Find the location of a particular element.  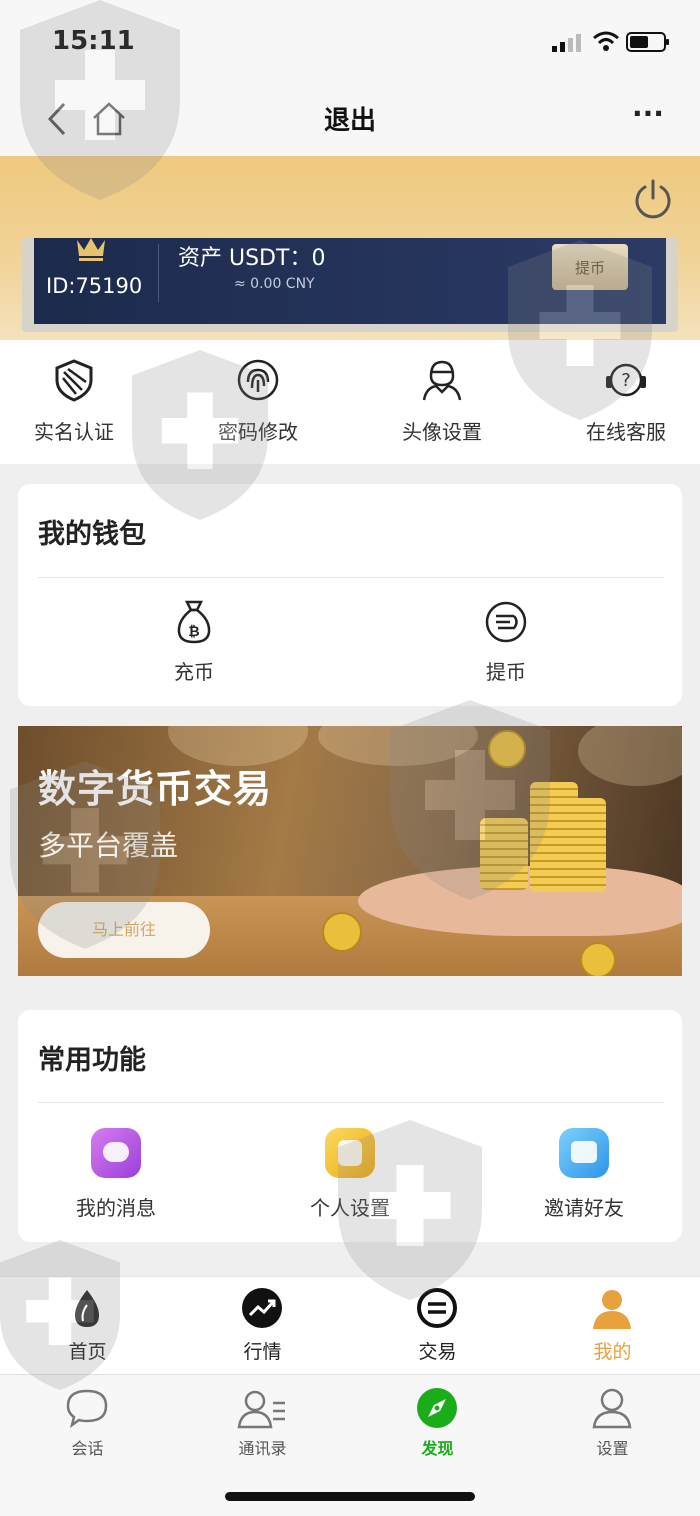

deposit-button: ₿ 充币 is located at coordinates (194, 642).